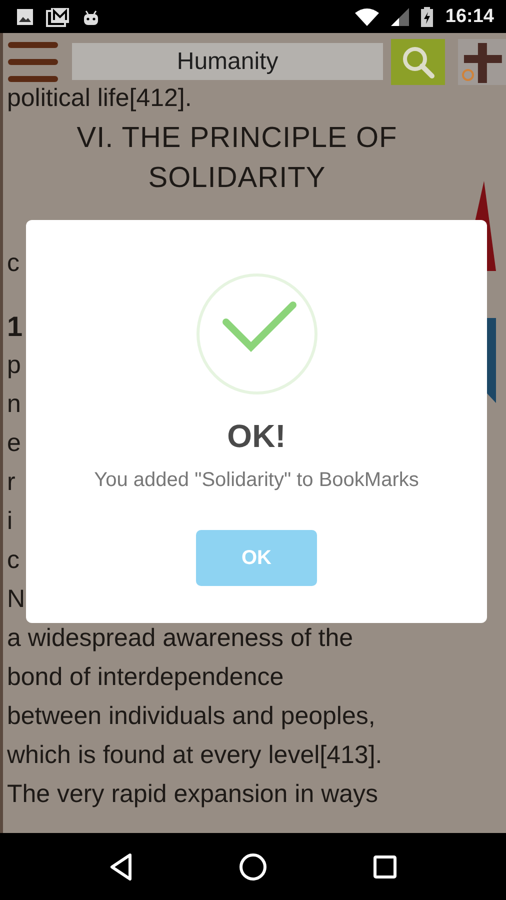 This screenshot has width=506, height=900. I want to click on recents-icon, so click(385, 866).